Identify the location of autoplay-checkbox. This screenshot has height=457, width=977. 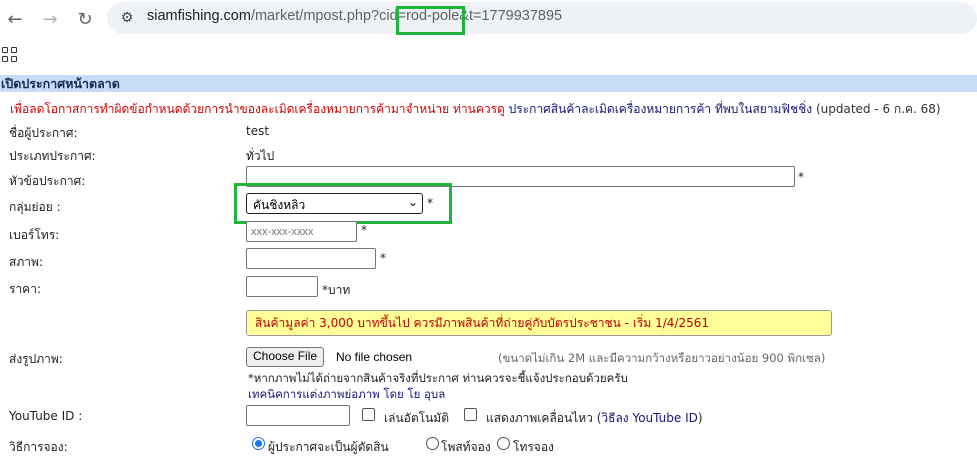
(368, 414).